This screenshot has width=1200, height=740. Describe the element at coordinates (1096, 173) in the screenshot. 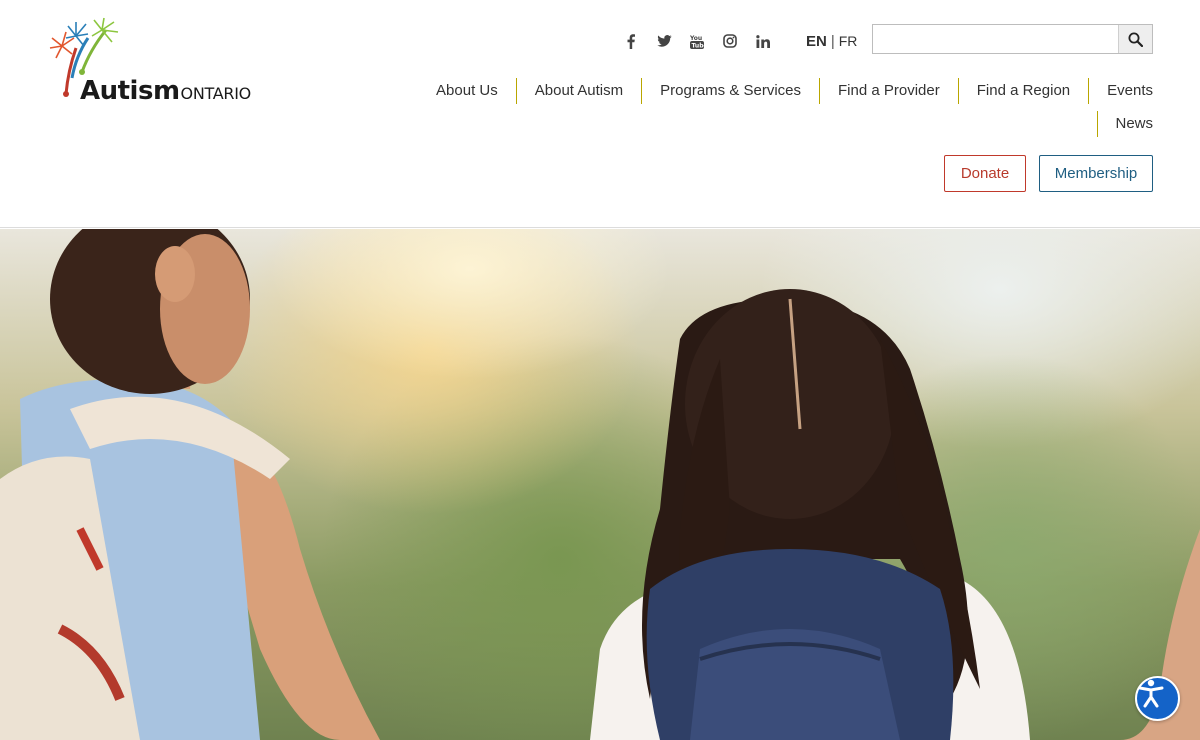

I see `membership-button: Membership` at that location.